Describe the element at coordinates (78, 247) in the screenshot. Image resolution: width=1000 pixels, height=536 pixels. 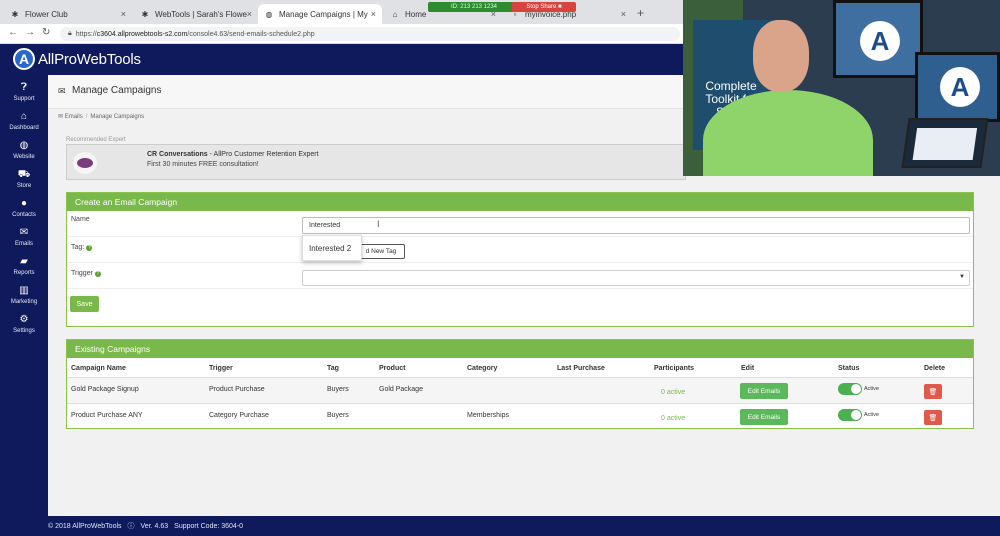
I see `tag-label: Tag:` at that location.